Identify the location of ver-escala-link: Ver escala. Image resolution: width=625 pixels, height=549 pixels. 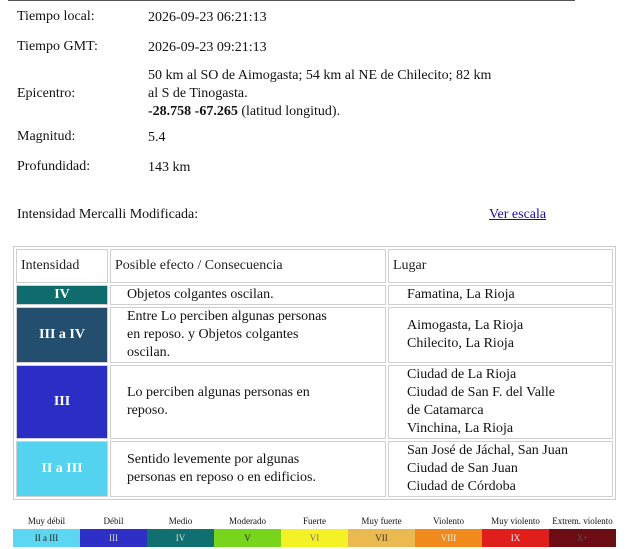
(517, 215).